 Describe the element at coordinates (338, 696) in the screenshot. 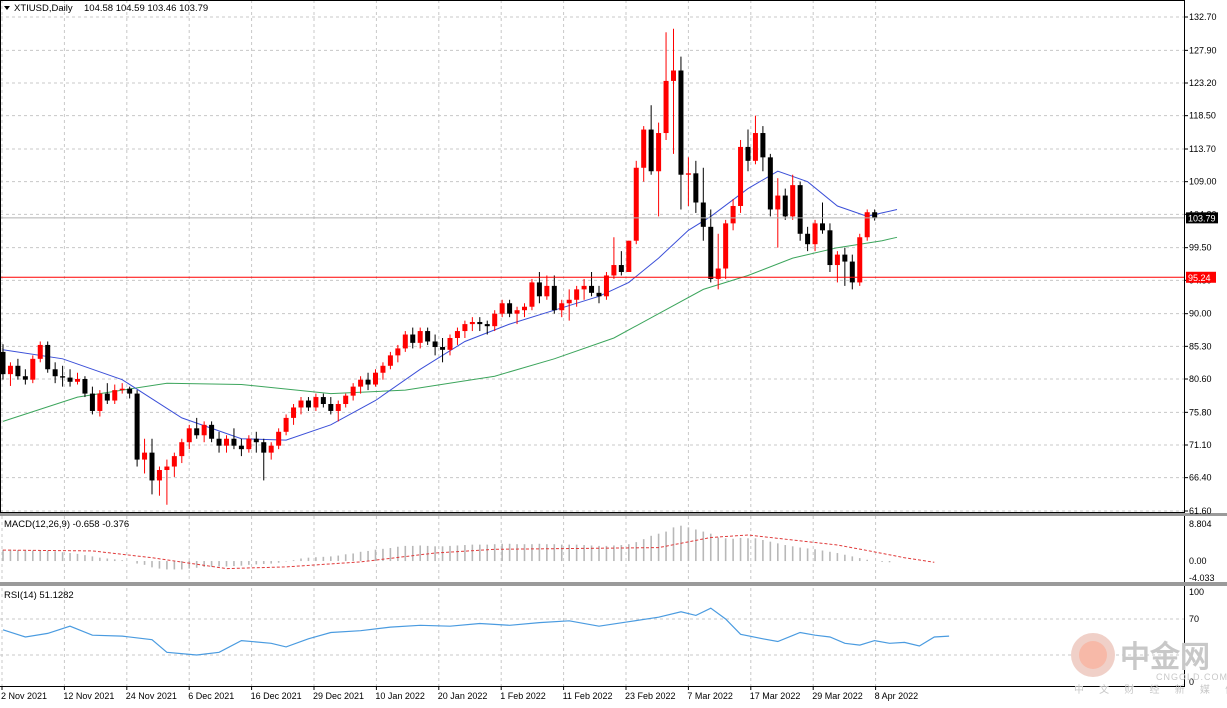

I see `date-tick-label: 29 Dec 2021` at that location.